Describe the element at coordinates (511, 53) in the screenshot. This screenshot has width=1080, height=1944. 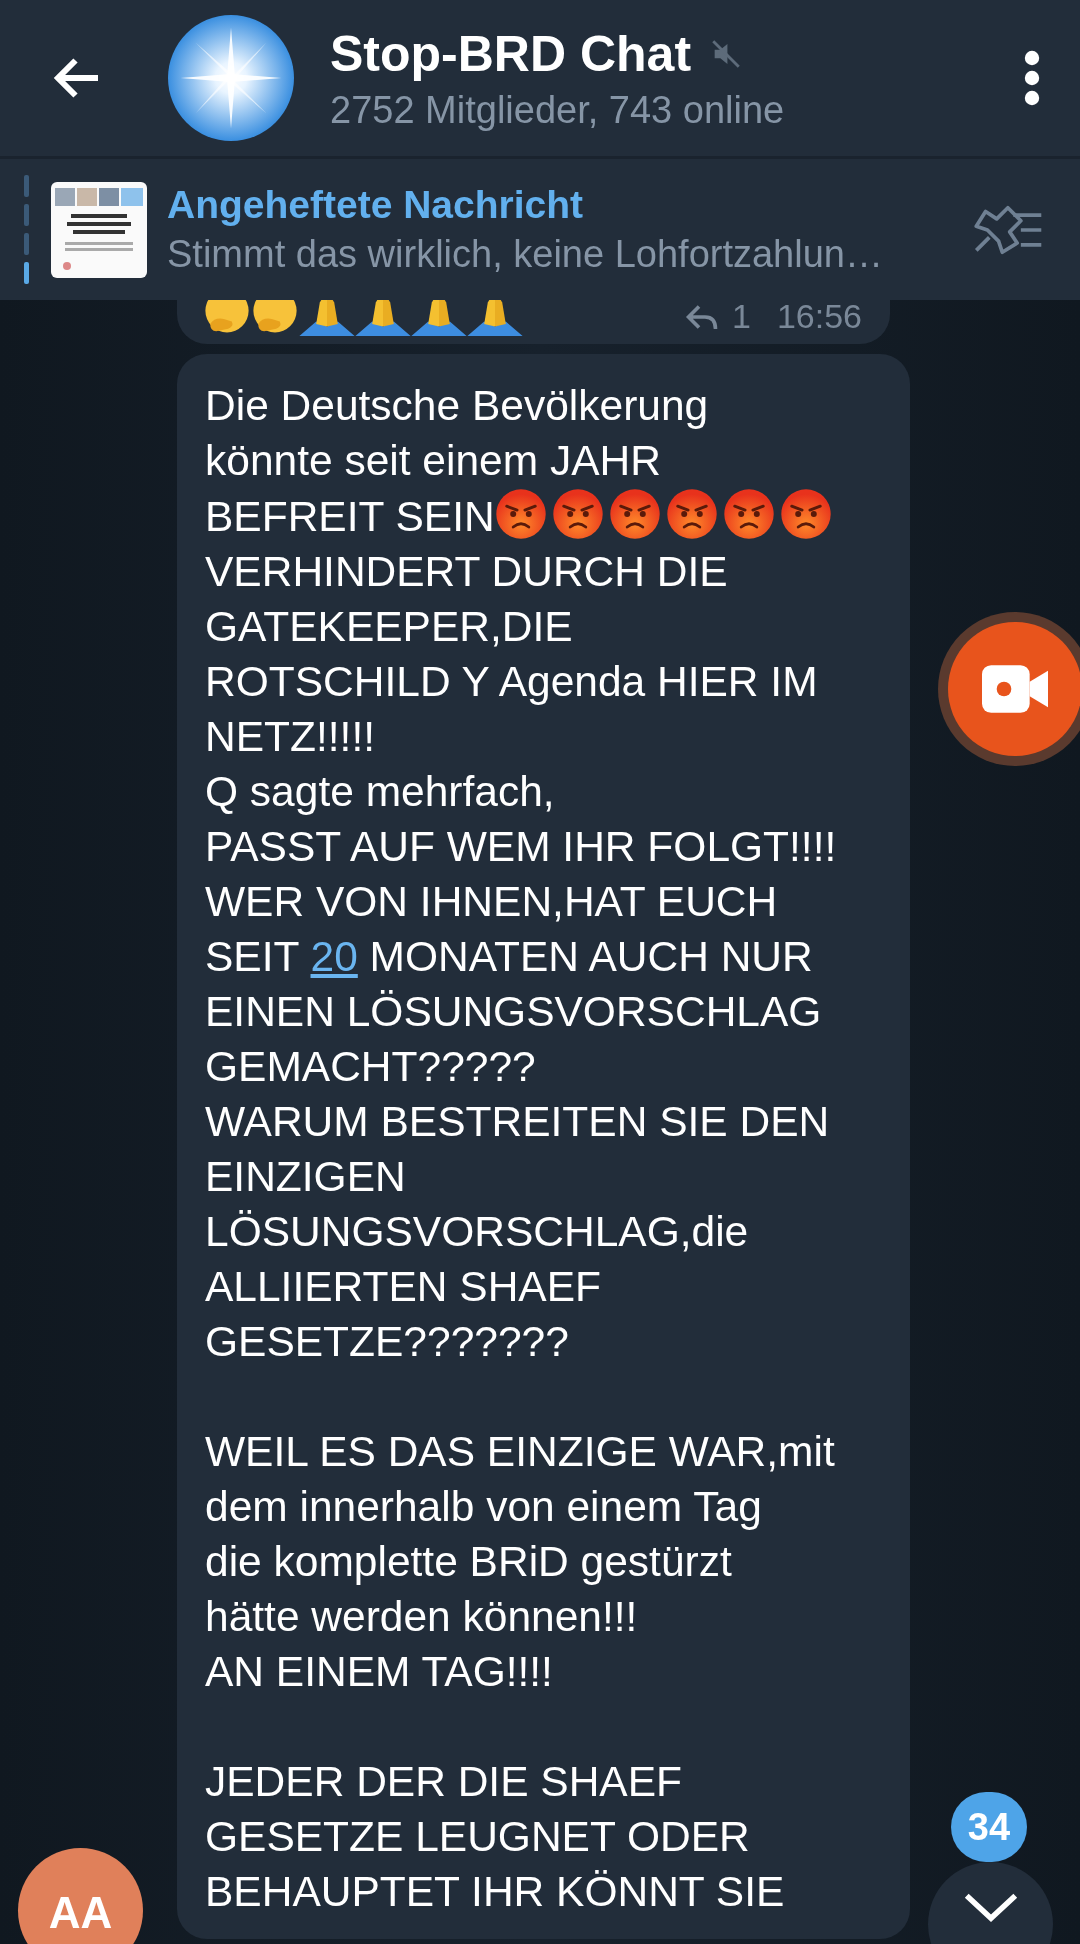
I see `chat-title: Stop-BRD Chat` at that location.